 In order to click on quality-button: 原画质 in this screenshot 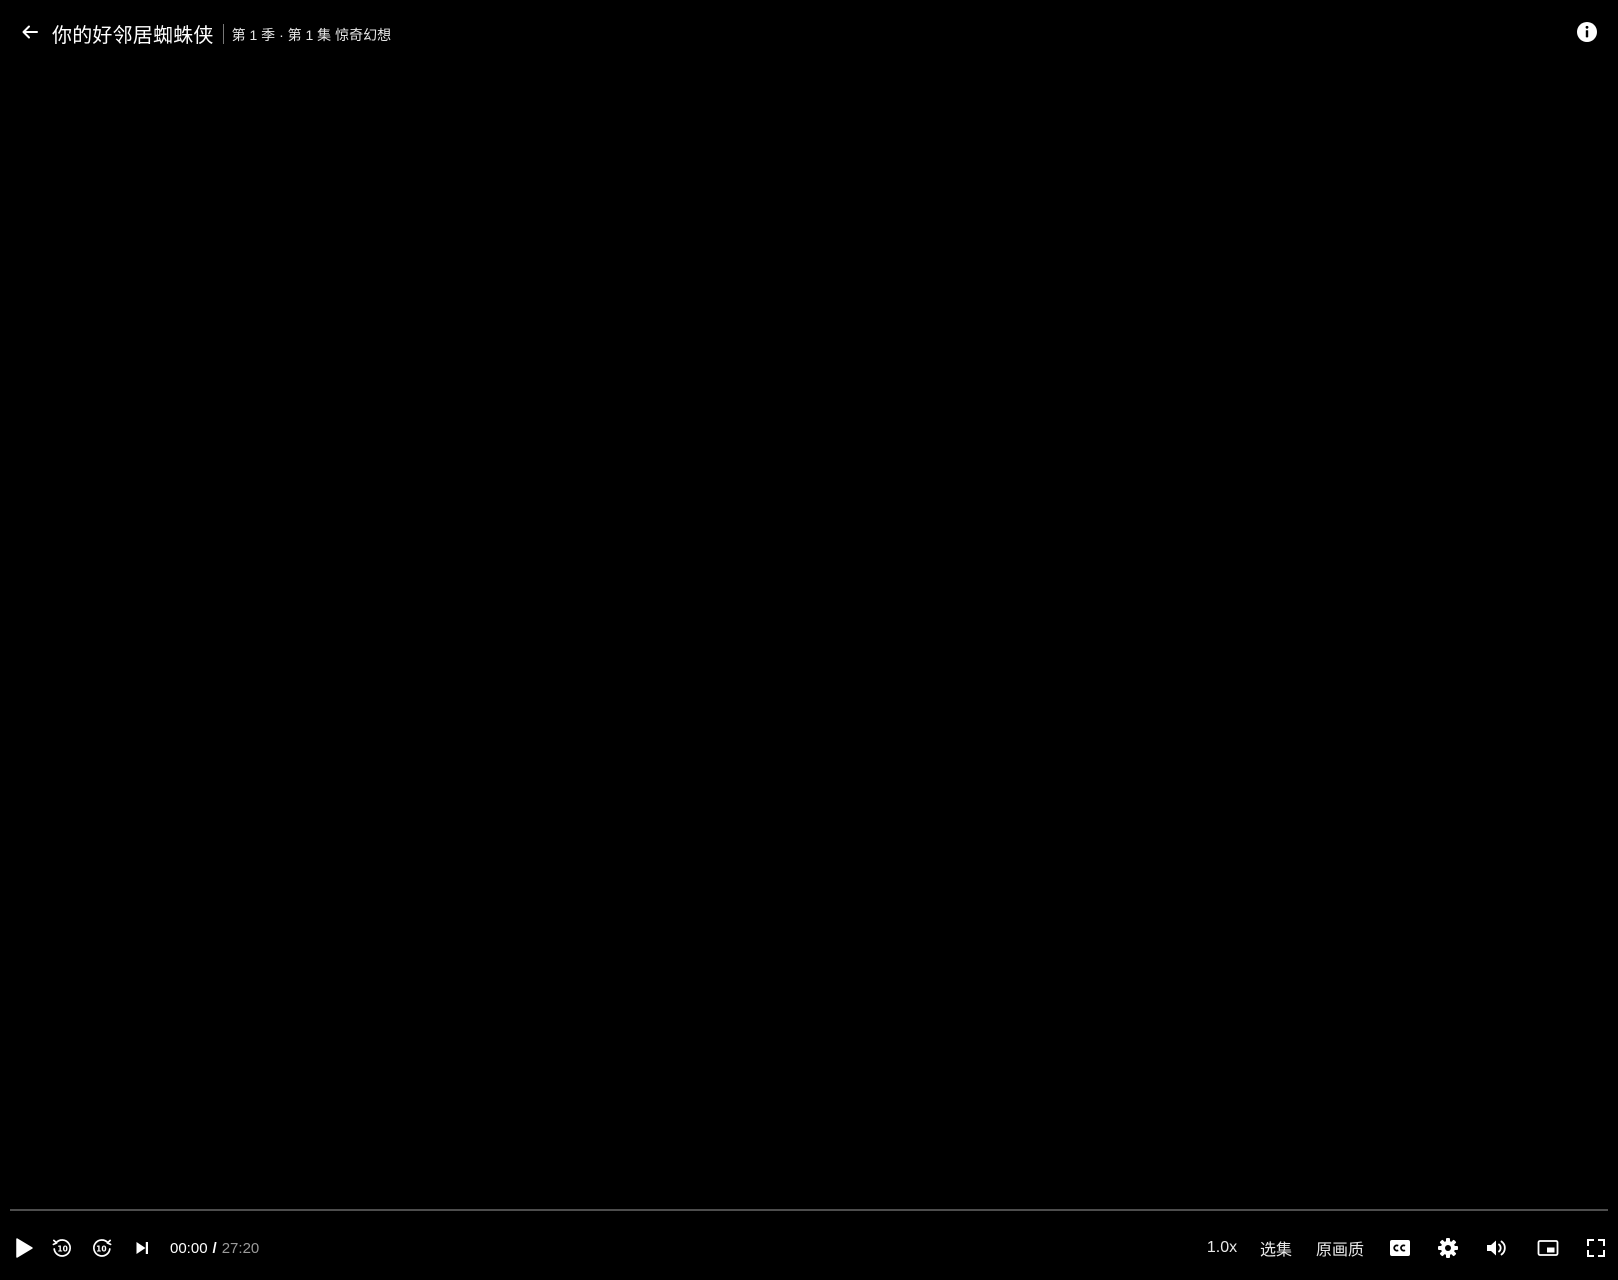, I will do `click(1340, 1248)`.